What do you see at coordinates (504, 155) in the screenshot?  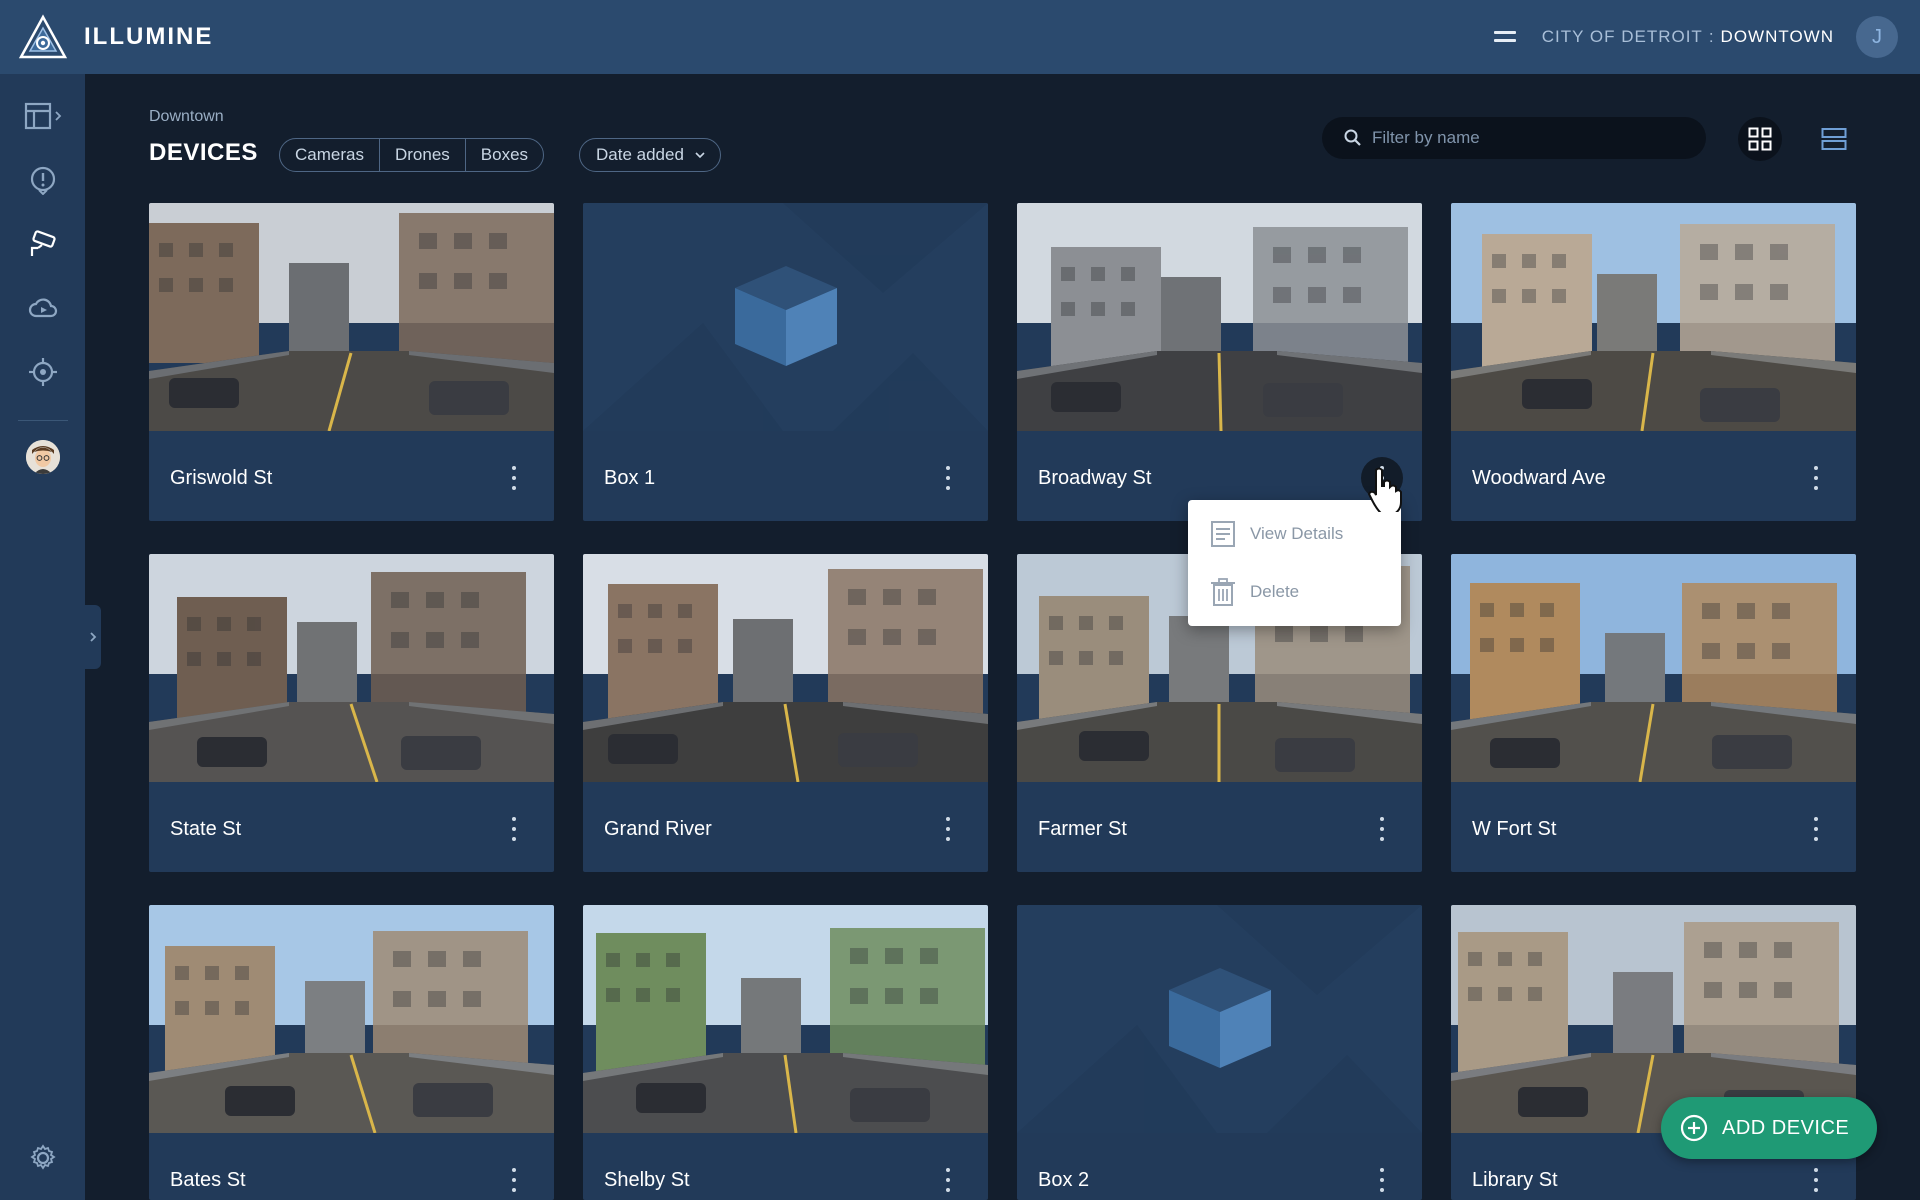 I see `filter-boxes: Boxes` at bounding box center [504, 155].